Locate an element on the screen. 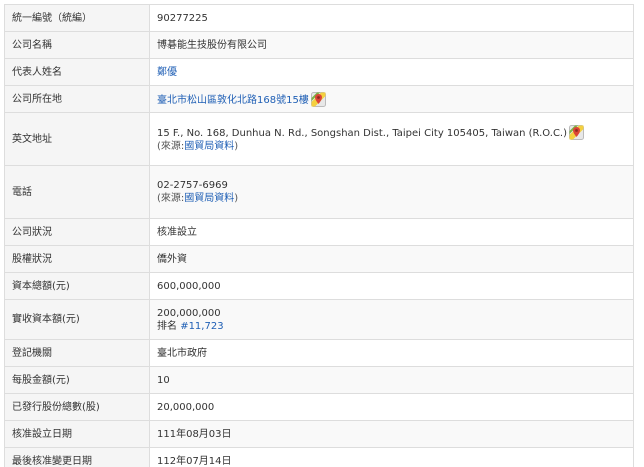  established-date-value: 111年08月03日 is located at coordinates (391, 434).